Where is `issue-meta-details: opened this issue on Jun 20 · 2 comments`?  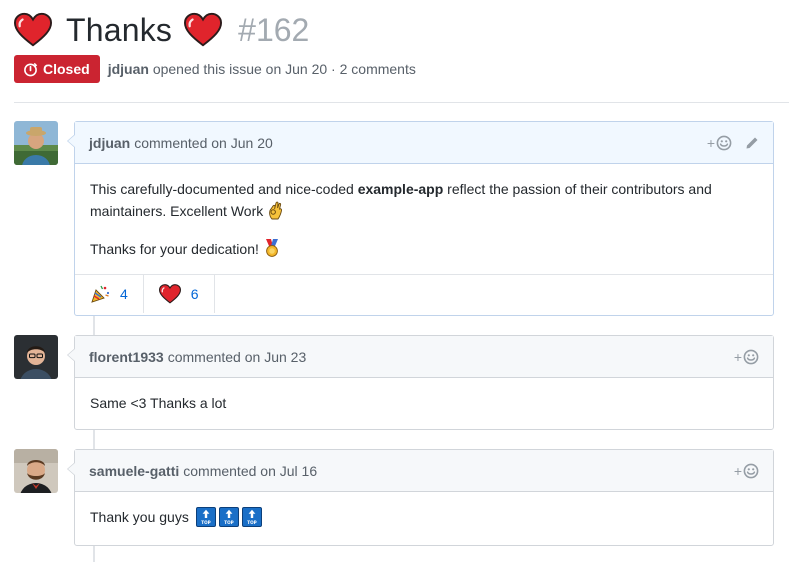 issue-meta-details: opened this issue on Jun 20 · 2 comments is located at coordinates (284, 69).